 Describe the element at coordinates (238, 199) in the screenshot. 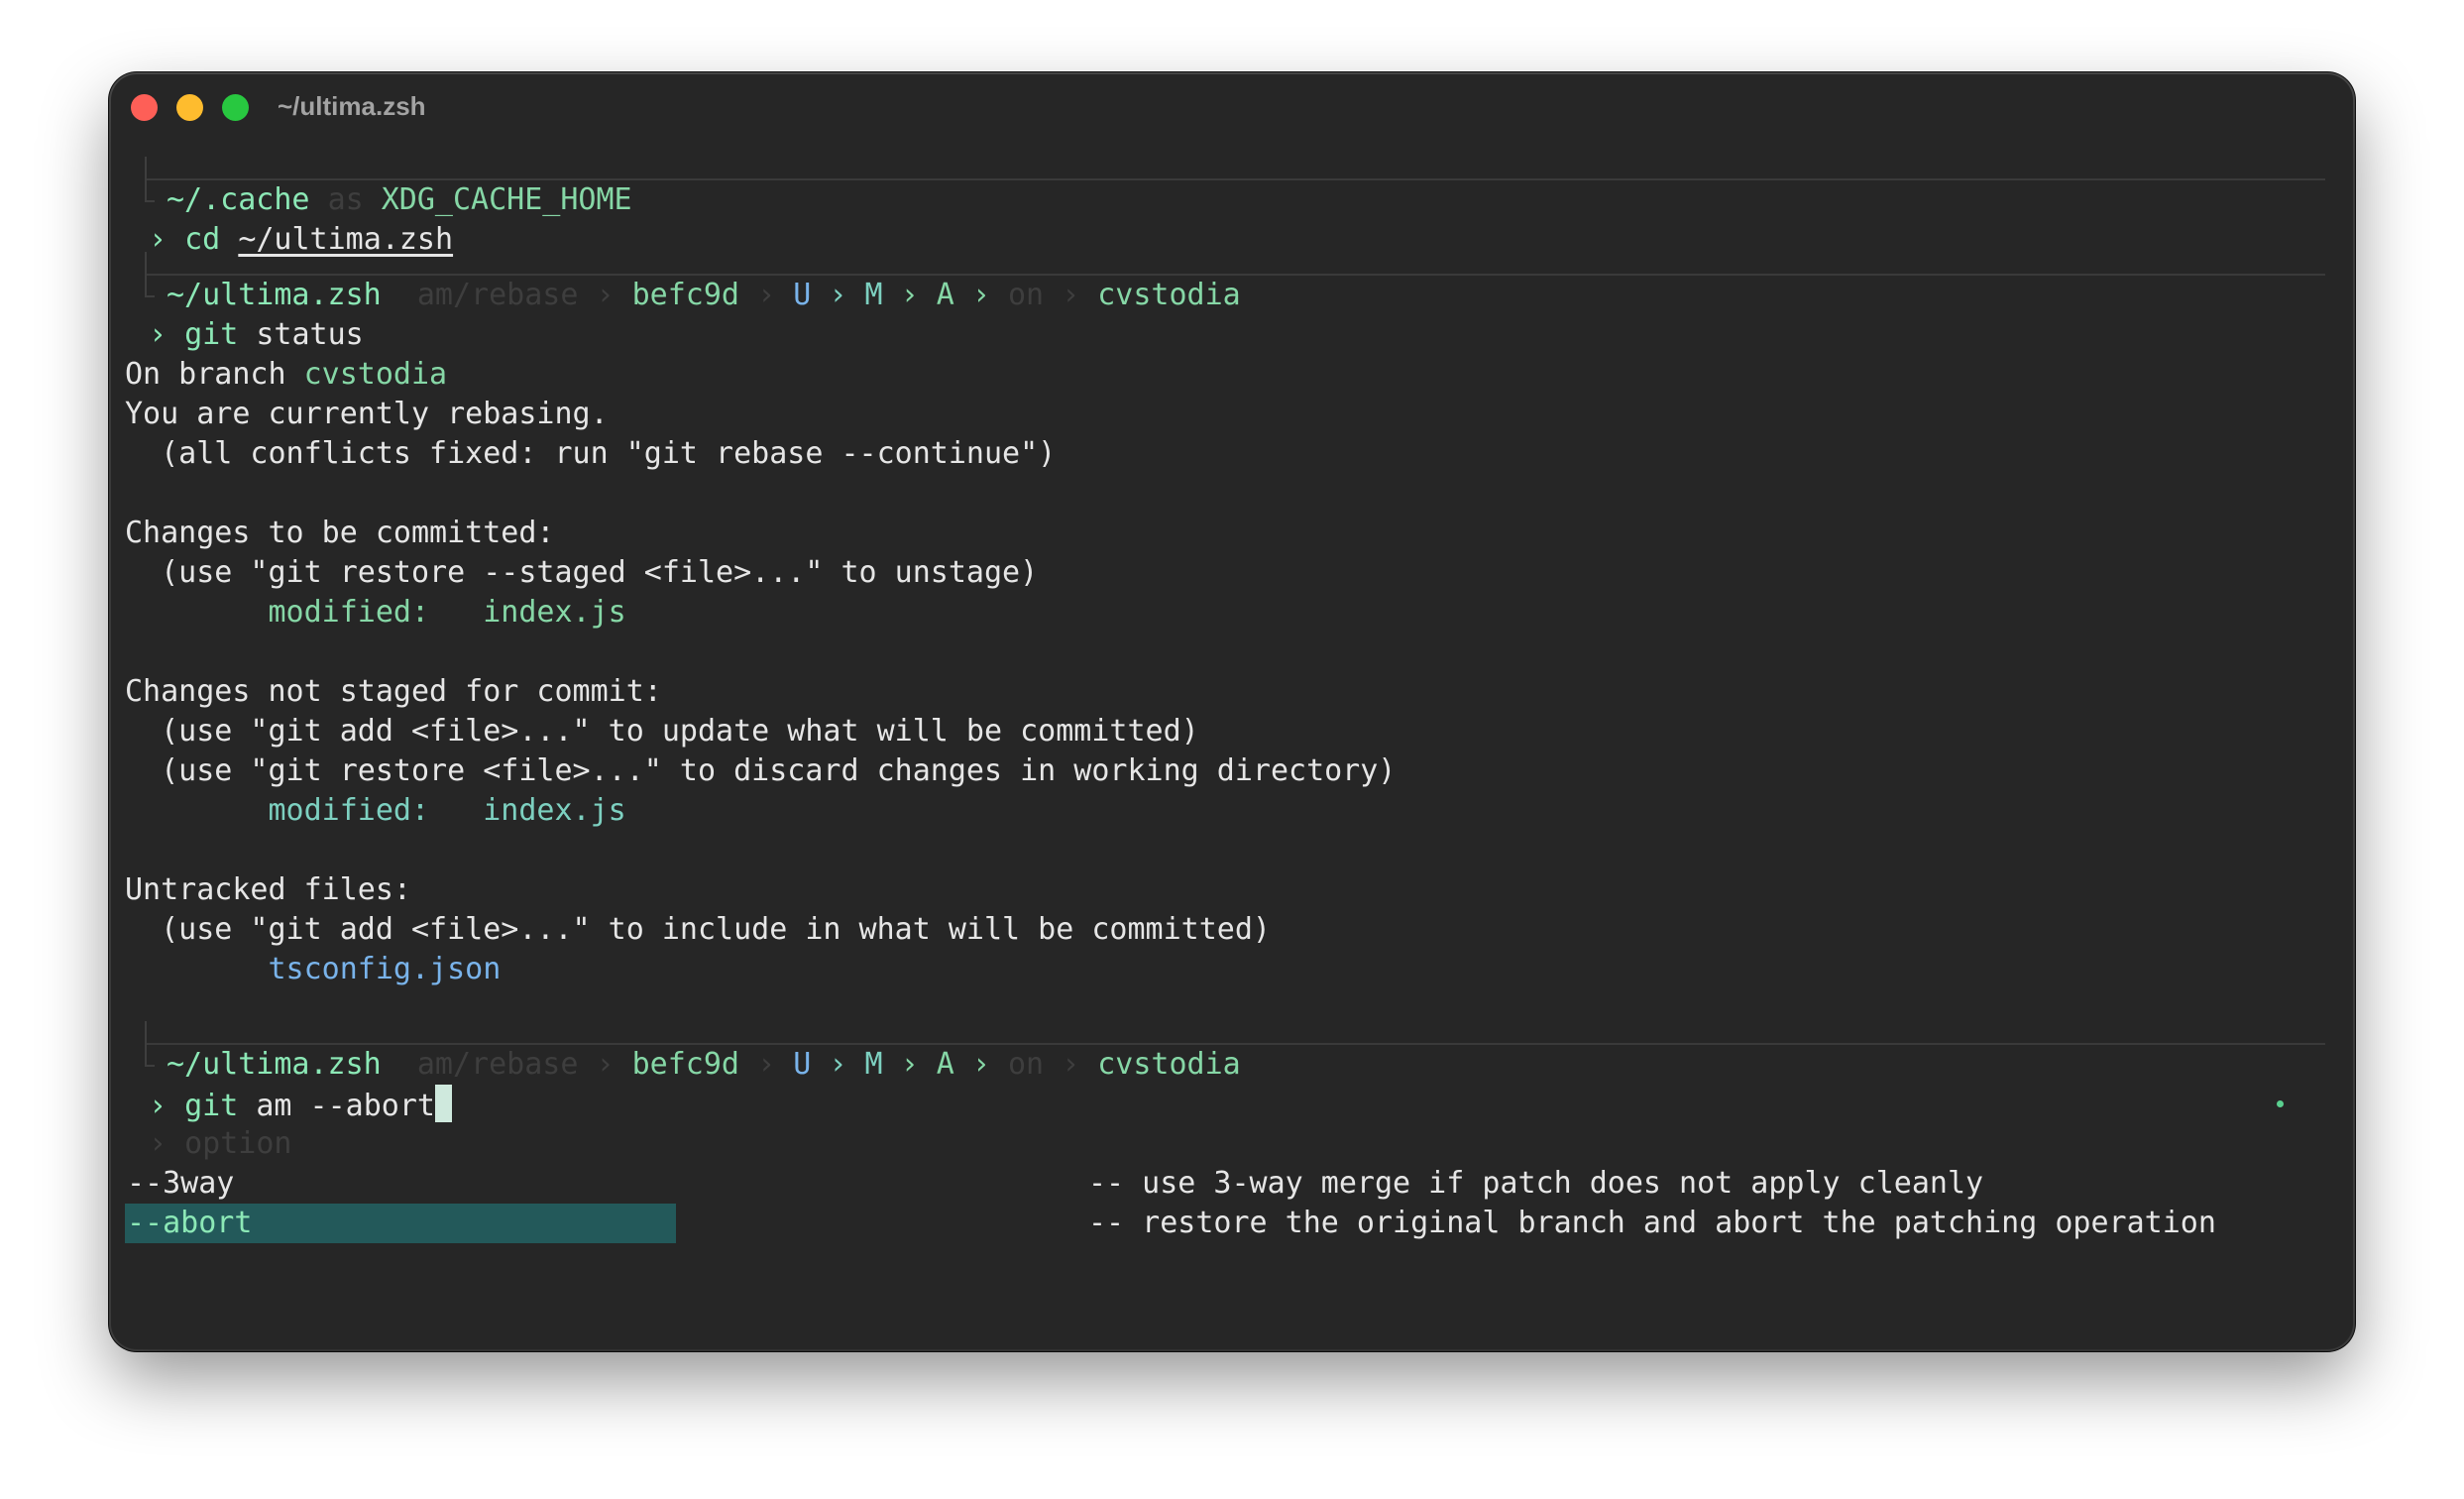

I see `prompt-path: ~/.cache` at that location.